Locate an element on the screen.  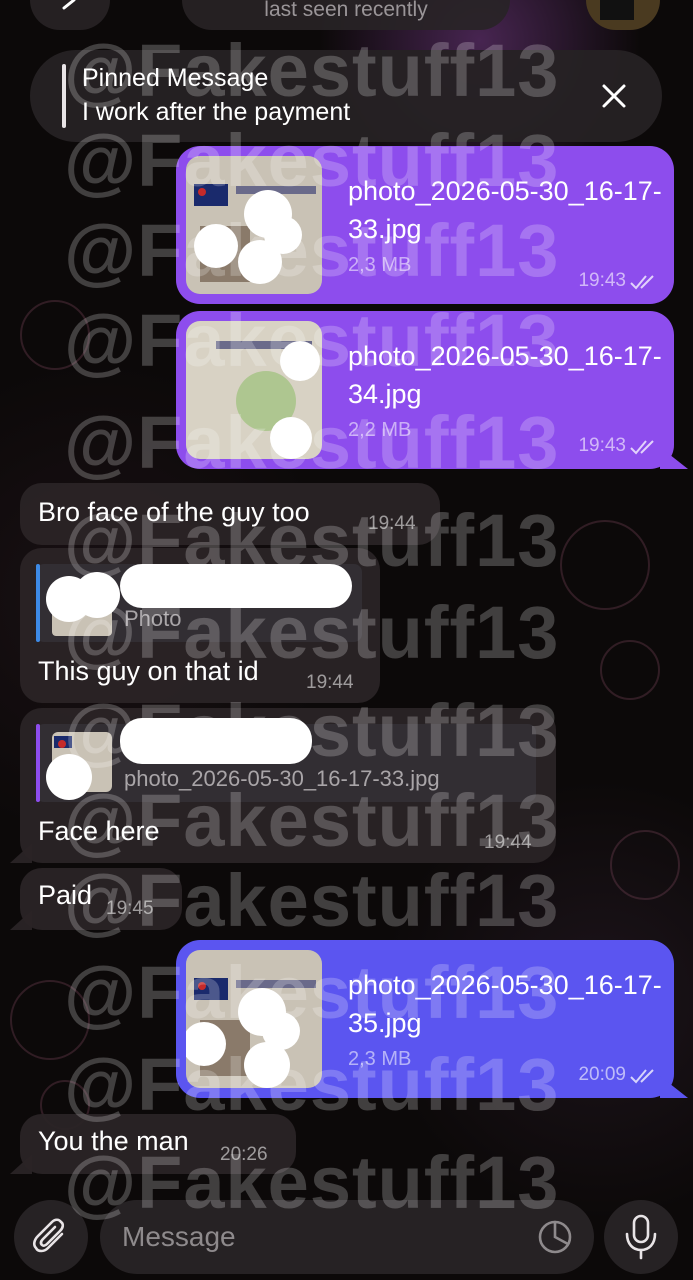
message-input-container is located at coordinates (347, 1237).